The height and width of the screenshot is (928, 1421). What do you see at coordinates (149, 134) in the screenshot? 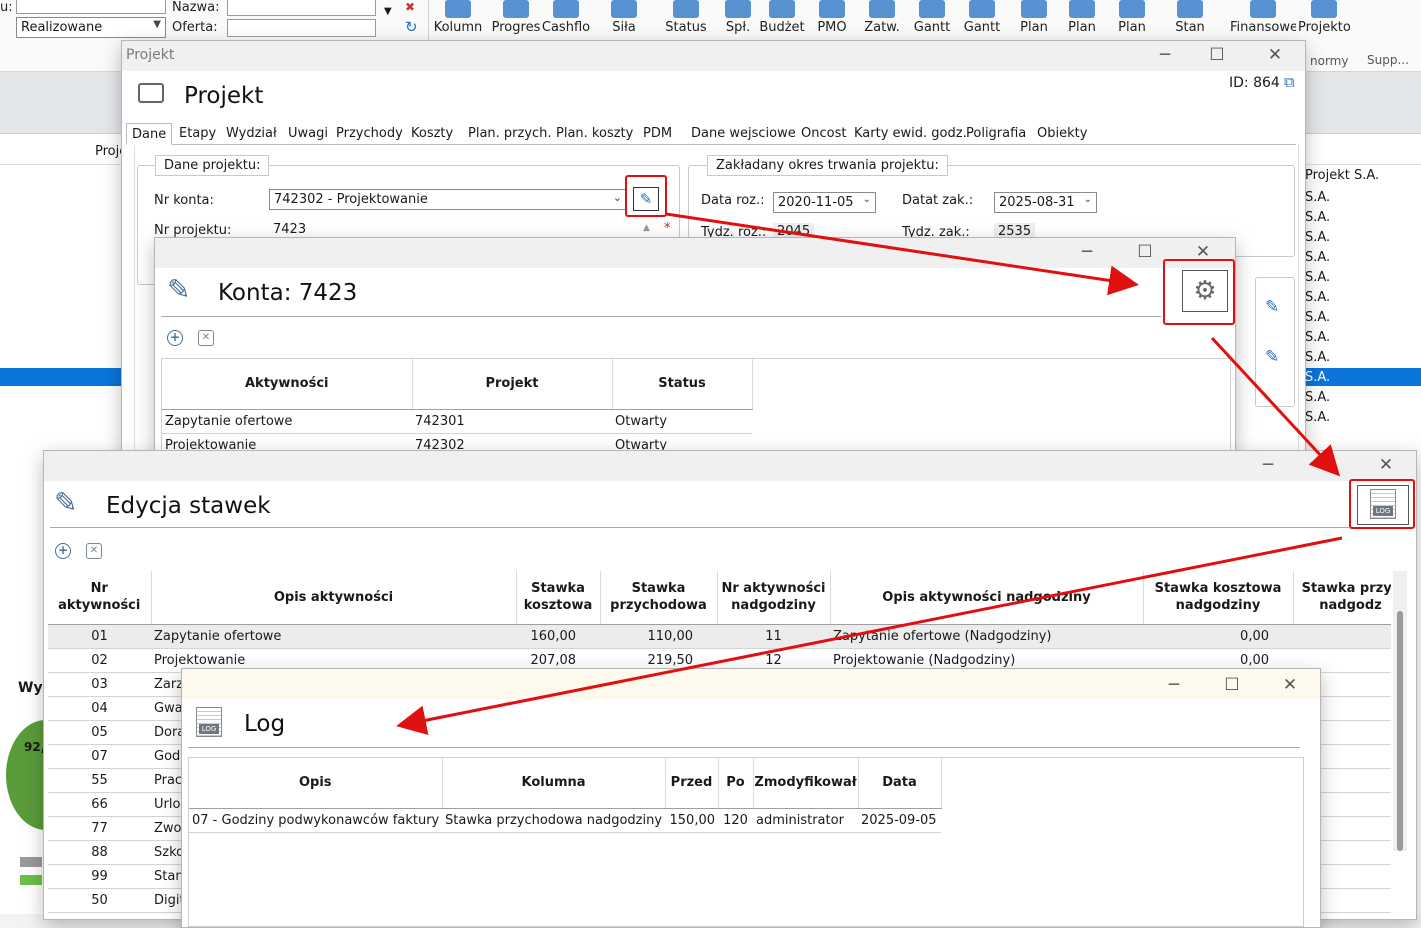
I see `tab-0: Dane` at bounding box center [149, 134].